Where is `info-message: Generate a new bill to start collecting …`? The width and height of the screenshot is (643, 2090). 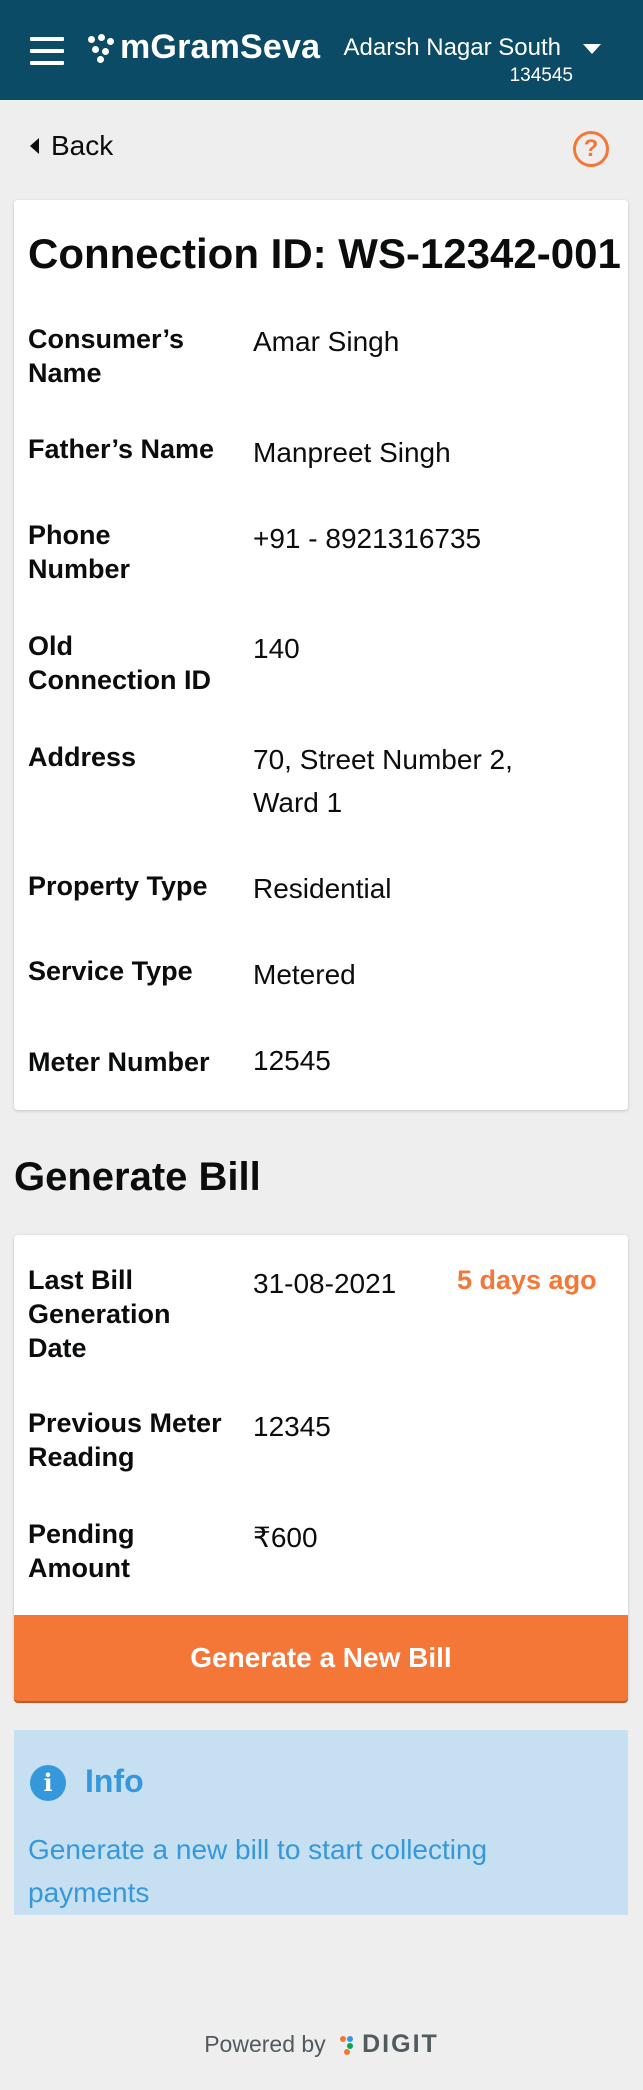 info-message: Generate a new bill to start collecting … is located at coordinates (258, 1871).